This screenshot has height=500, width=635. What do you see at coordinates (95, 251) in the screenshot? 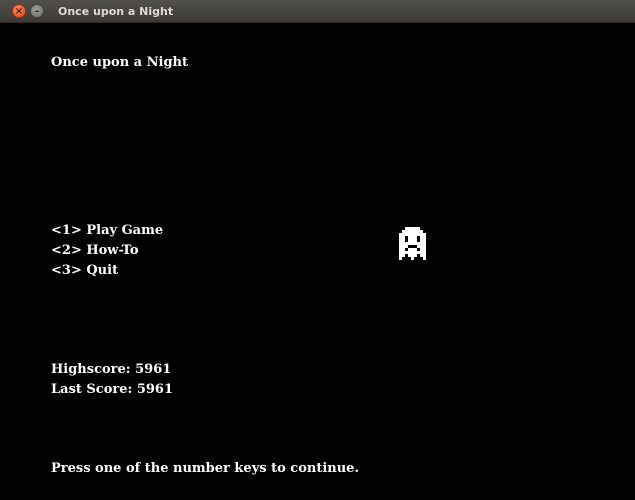
I see `menu-item-how-to: <2> How-To` at bounding box center [95, 251].